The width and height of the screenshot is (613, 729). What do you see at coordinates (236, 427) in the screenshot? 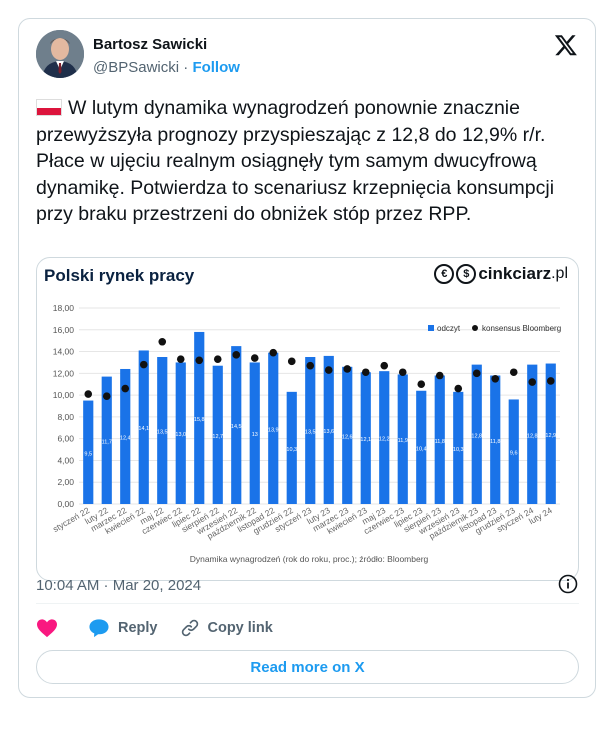
I see `bar-label: 14,5` at bounding box center [236, 427].